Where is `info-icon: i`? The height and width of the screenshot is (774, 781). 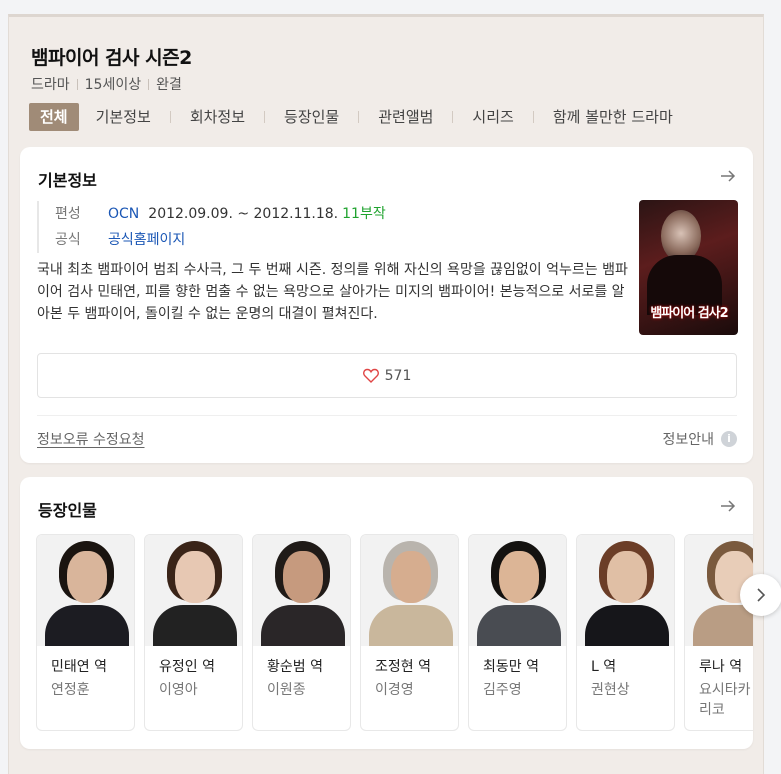
info-icon: i is located at coordinates (729, 439).